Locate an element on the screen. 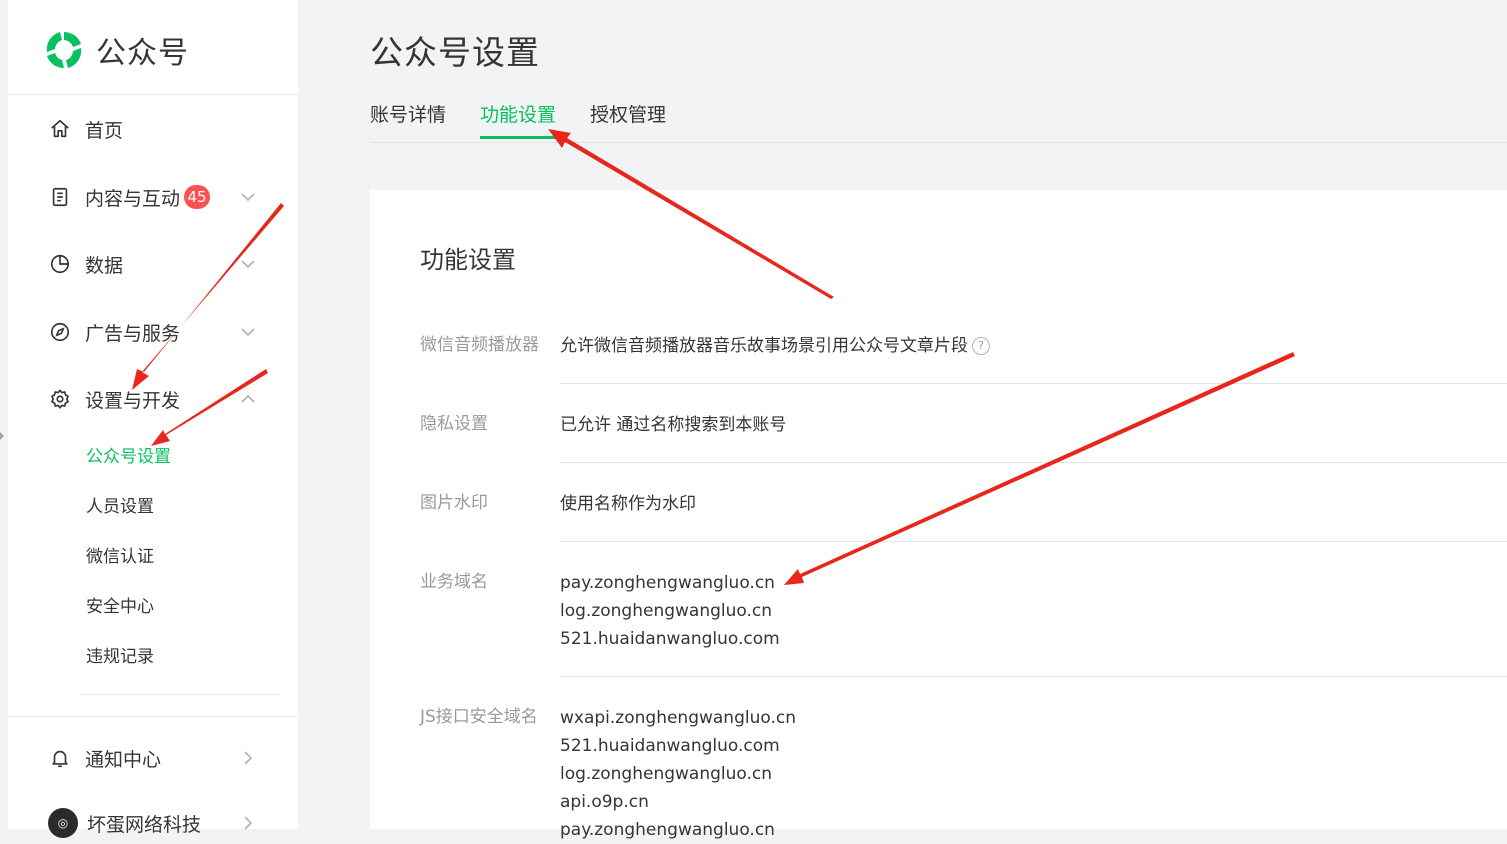 The height and width of the screenshot is (844, 1507). sidebar-item-ads: 广告与服务 is located at coordinates (158, 332).